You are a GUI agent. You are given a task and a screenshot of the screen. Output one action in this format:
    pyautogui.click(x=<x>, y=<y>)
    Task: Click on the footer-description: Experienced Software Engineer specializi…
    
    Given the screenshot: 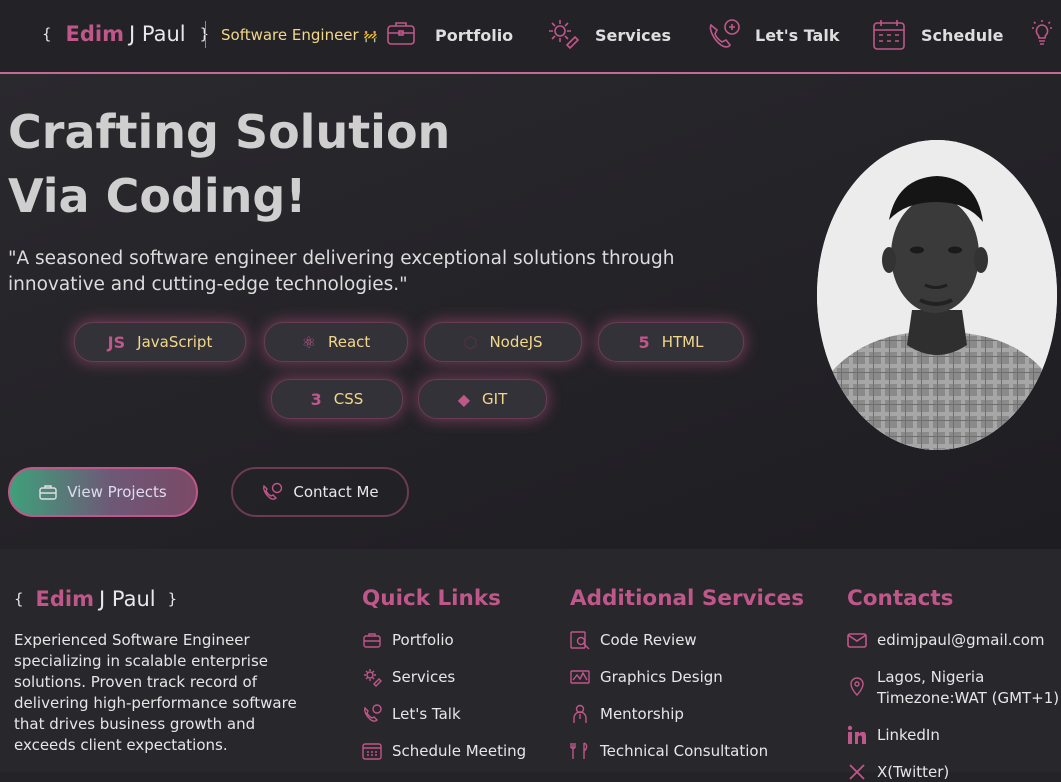 What is the action you would take?
    pyautogui.click(x=155, y=692)
    